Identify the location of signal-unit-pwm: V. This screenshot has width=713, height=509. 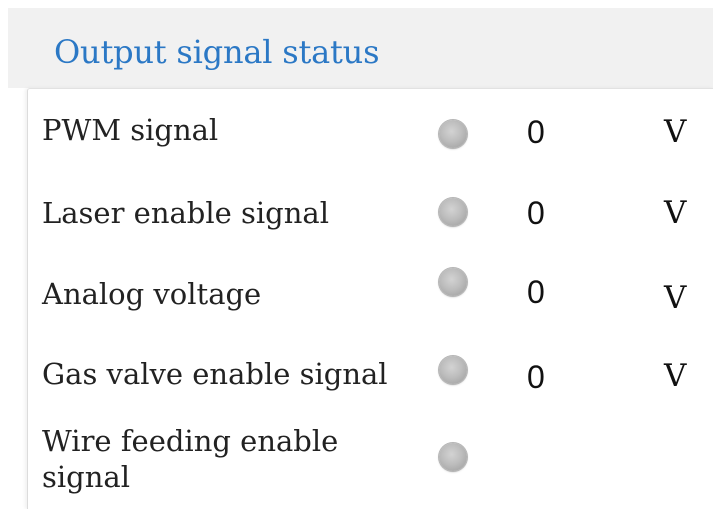
(675, 132).